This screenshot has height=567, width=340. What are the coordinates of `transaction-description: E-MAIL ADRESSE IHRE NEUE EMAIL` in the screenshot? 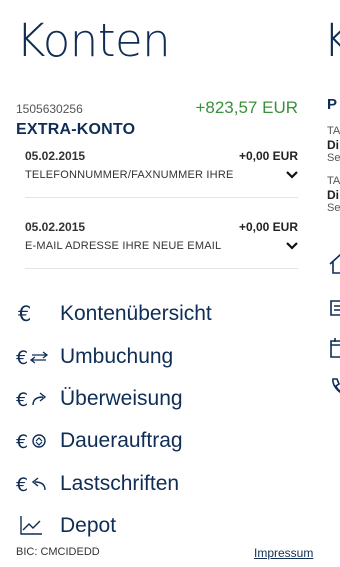 It's located at (123, 246).